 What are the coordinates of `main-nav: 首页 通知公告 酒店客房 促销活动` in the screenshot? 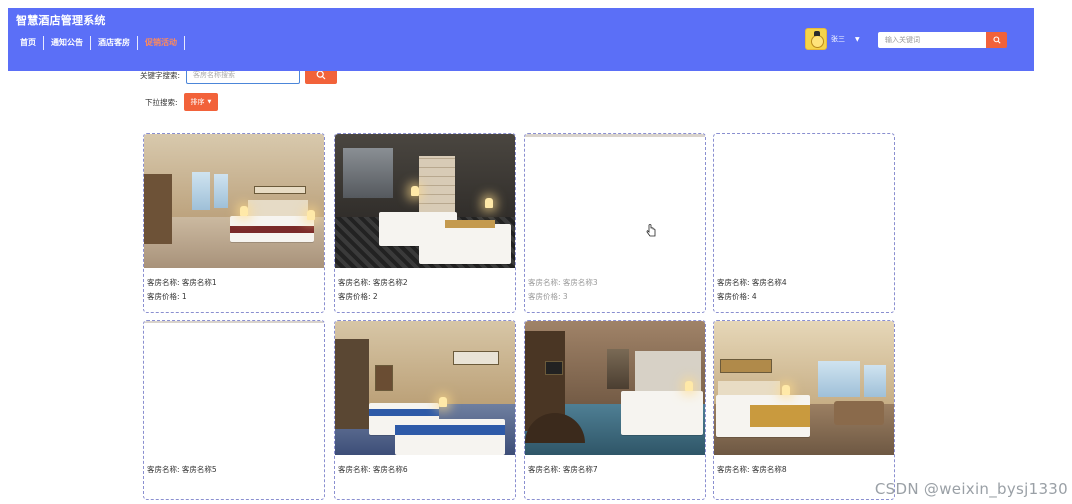 It's located at (100, 43).